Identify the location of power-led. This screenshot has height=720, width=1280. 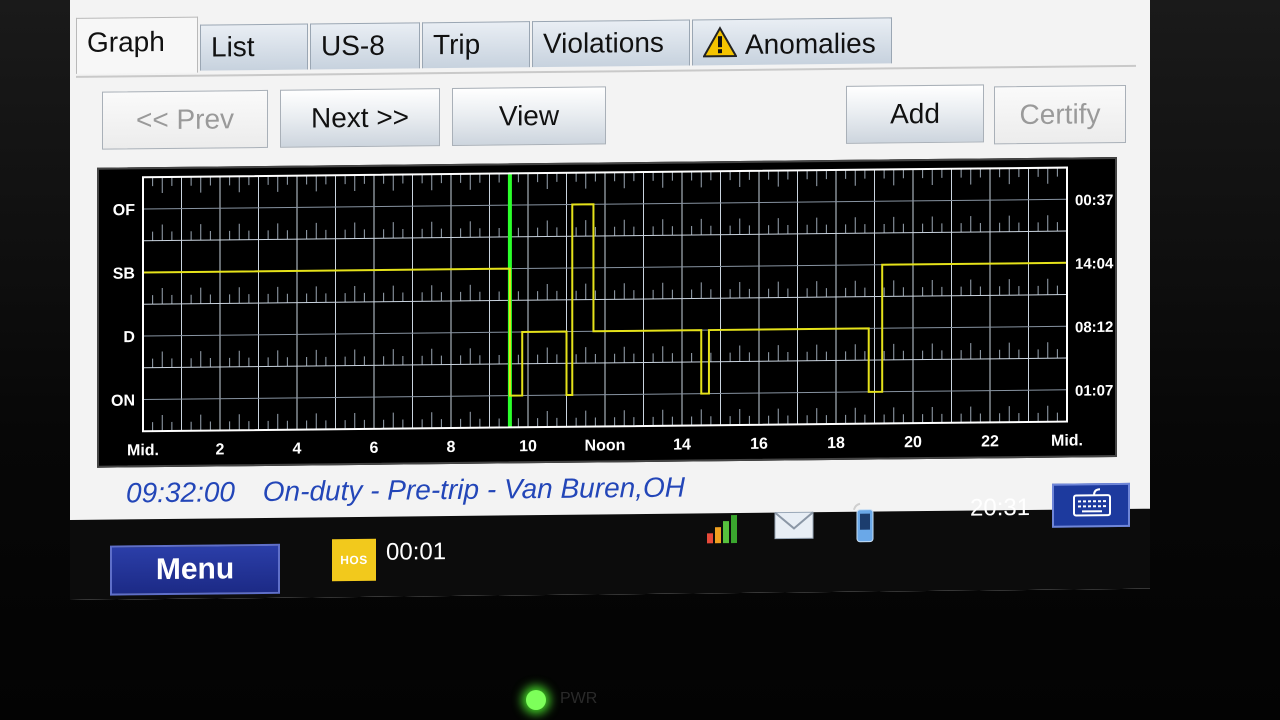
(536, 700).